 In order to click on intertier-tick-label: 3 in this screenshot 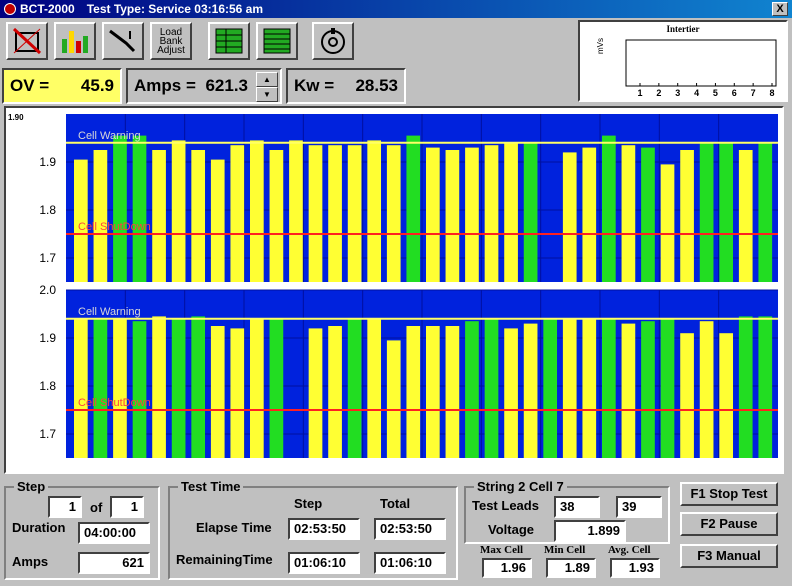, I will do `click(677, 93)`.